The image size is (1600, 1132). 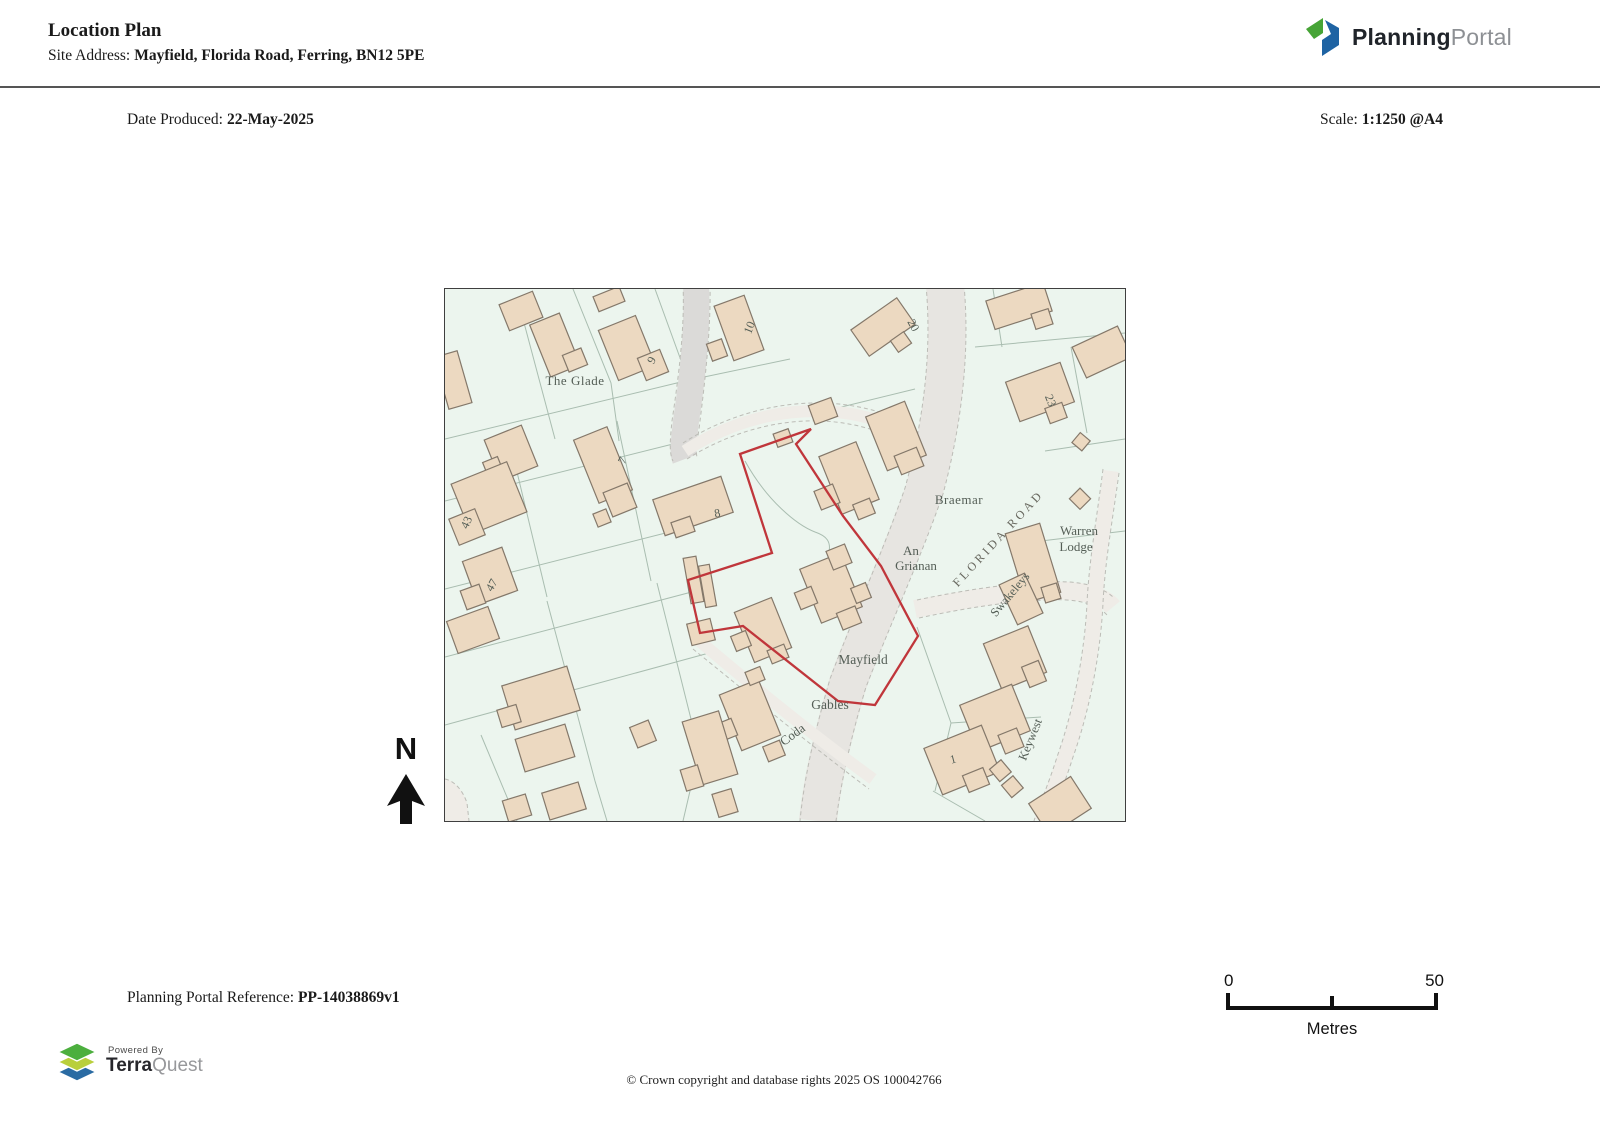 I want to click on header-divider, so click(x=800, y=87).